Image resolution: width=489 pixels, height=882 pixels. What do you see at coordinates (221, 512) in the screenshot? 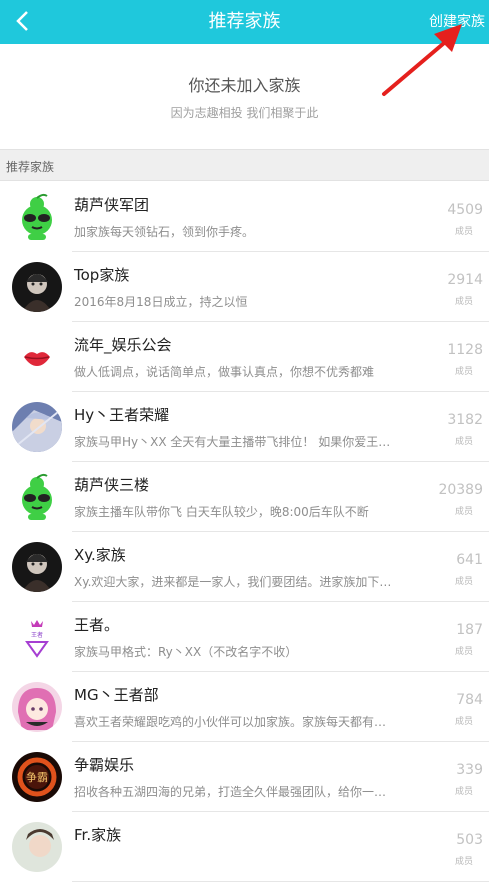
I see `family-description: 家族主播车队带你飞 白天车队较少，晚8:00后车队不断` at bounding box center [221, 512].